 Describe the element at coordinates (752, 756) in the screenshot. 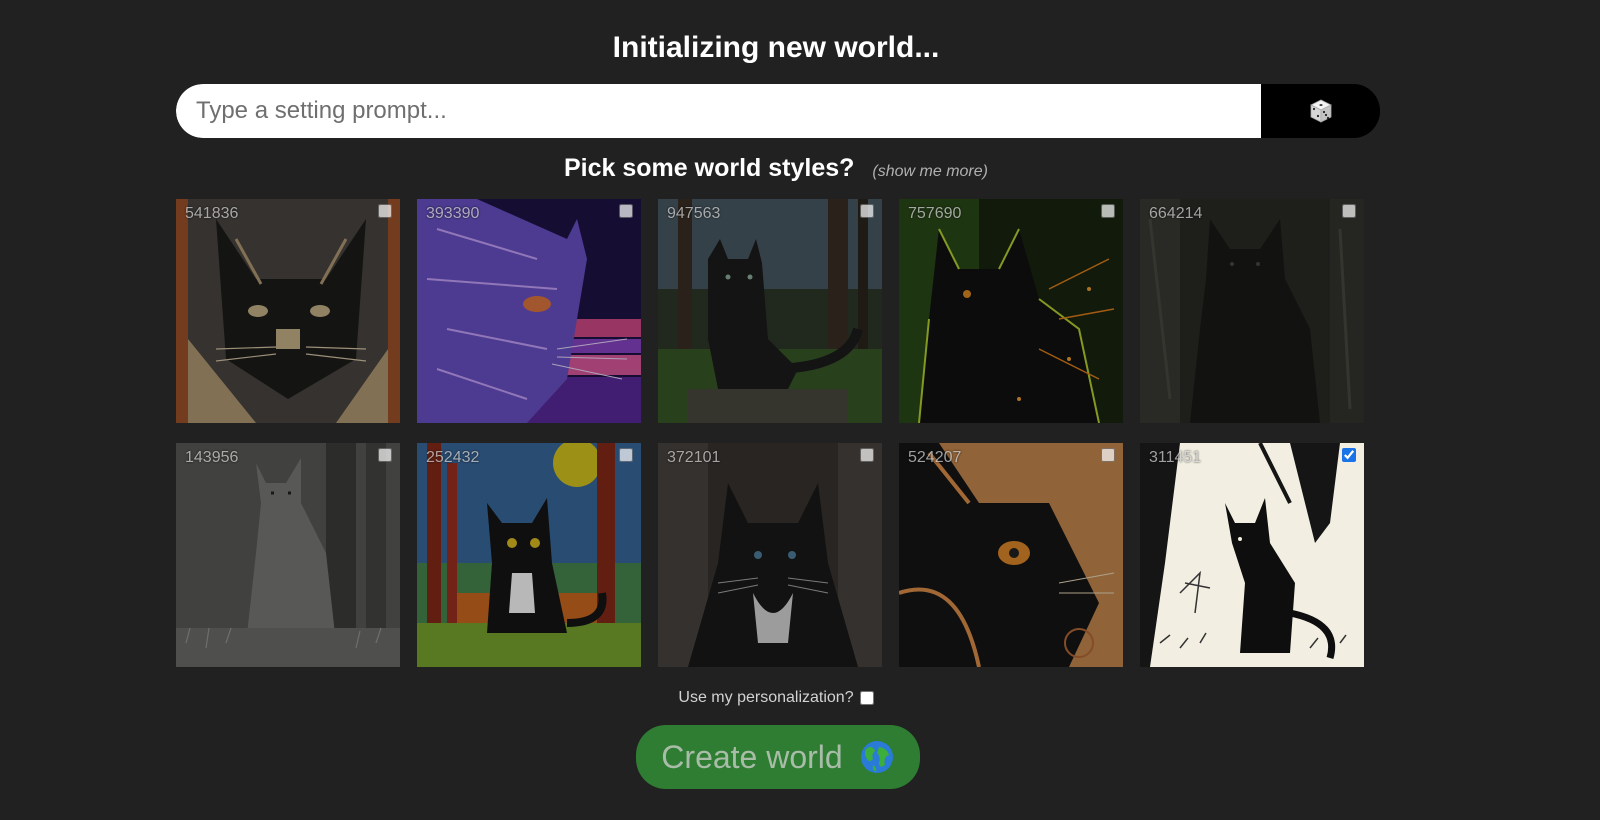

I see `create-world-label: Create world` at that location.